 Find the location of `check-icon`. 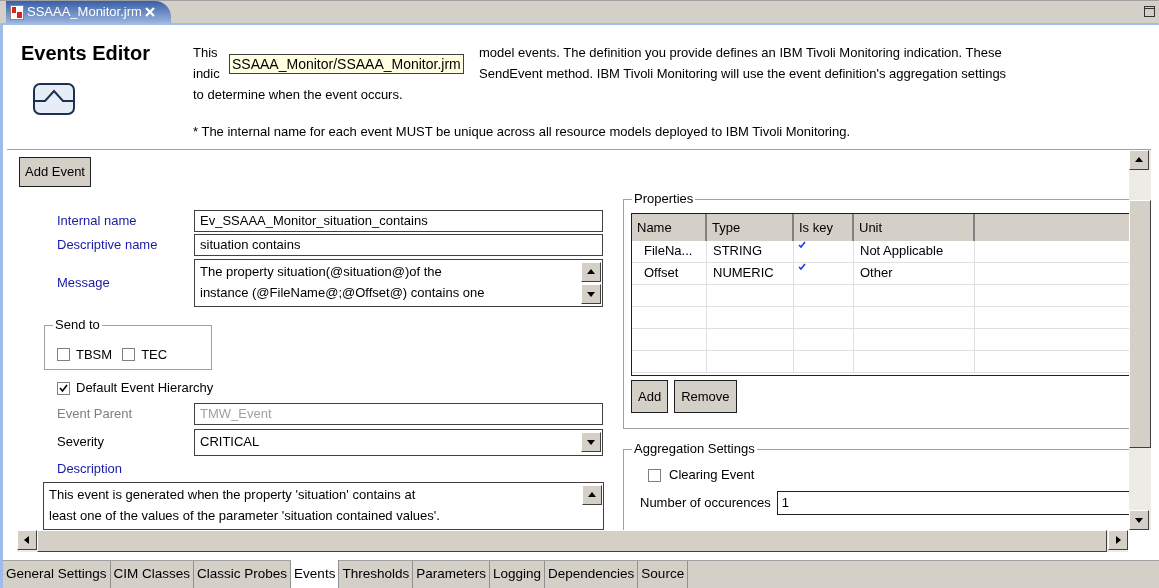

check-icon is located at coordinates (63, 388).